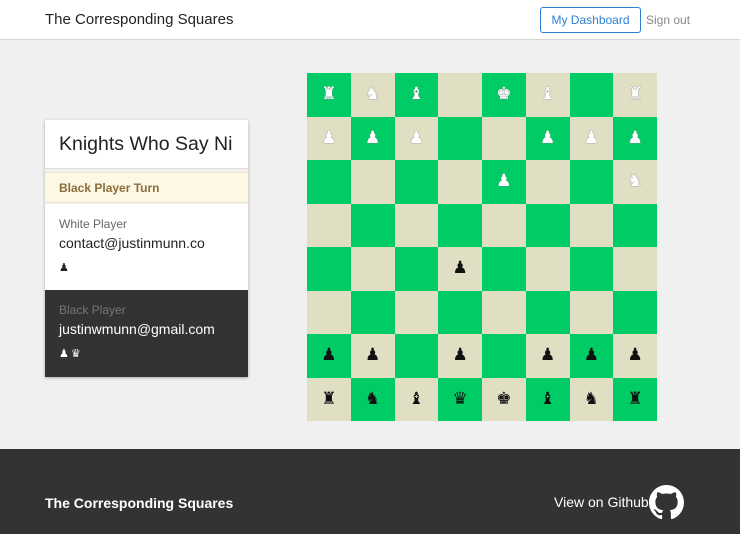 The image size is (740, 534). I want to click on square-a2: ♟, so click(329, 356).